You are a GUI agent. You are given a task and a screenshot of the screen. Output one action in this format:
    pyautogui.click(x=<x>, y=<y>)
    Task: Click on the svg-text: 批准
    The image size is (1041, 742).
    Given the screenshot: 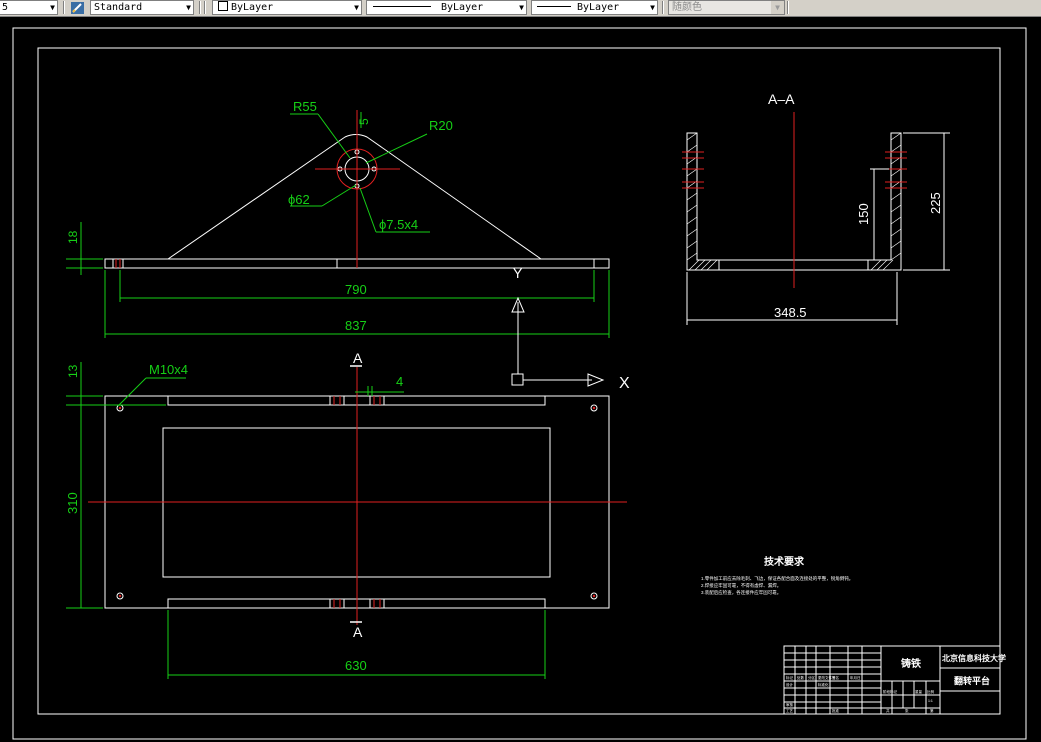 What is the action you would take?
    pyautogui.click(x=836, y=710)
    